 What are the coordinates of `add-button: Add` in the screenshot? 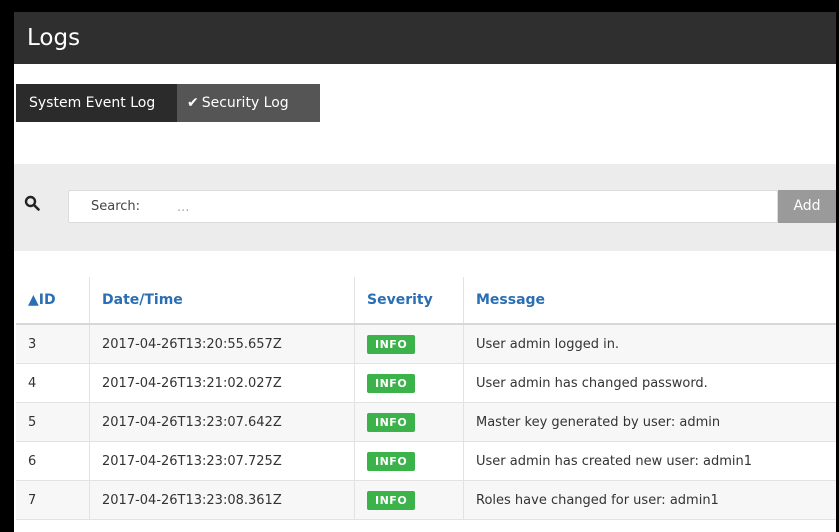 It's located at (807, 206).